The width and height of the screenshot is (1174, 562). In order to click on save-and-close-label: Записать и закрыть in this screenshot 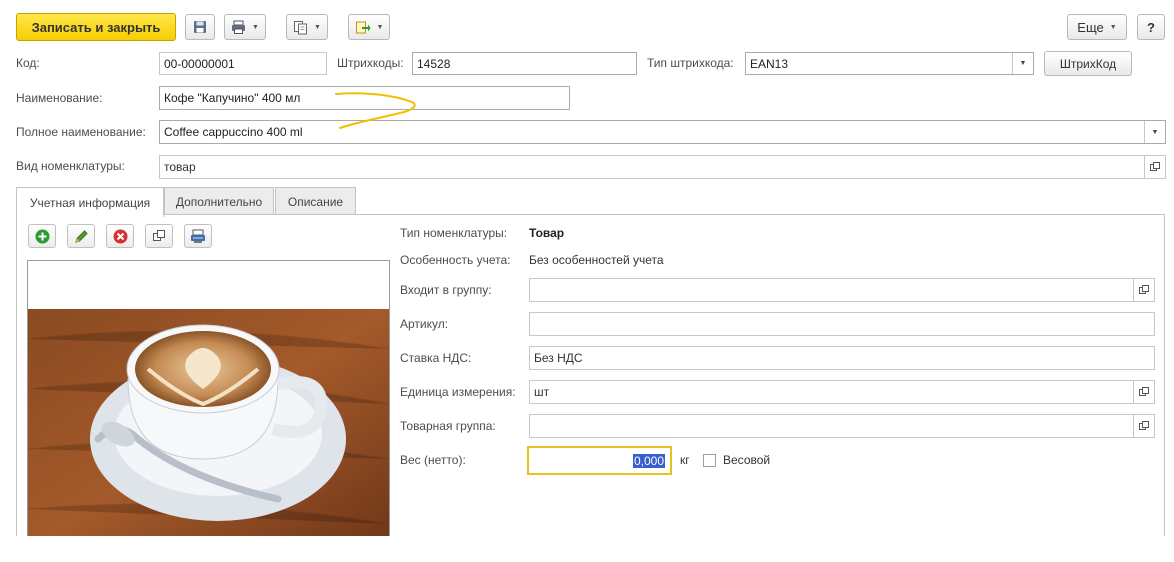, I will do `click(96, 27)`.